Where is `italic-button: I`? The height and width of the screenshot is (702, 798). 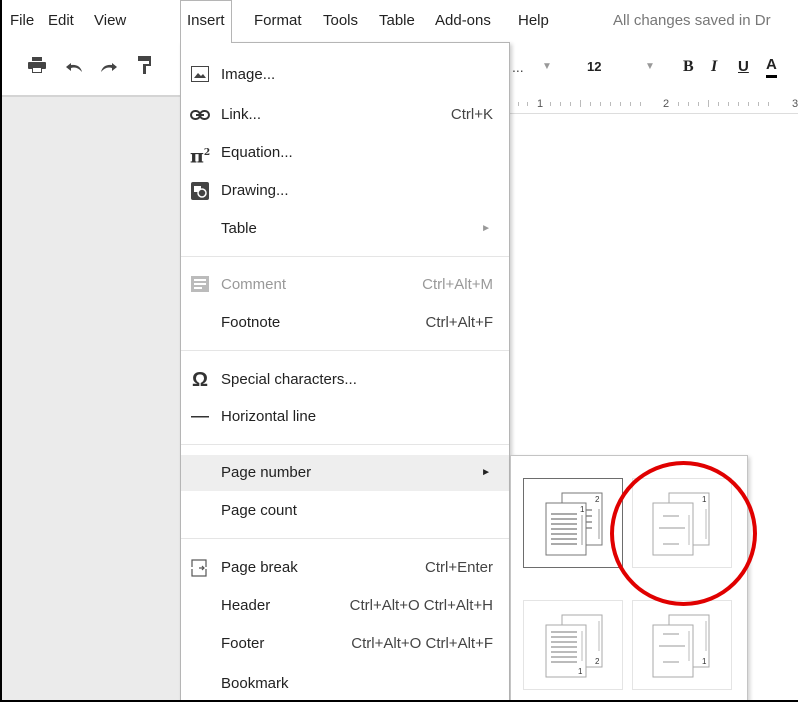
italic-button: I is located at coordinates (714, 67).